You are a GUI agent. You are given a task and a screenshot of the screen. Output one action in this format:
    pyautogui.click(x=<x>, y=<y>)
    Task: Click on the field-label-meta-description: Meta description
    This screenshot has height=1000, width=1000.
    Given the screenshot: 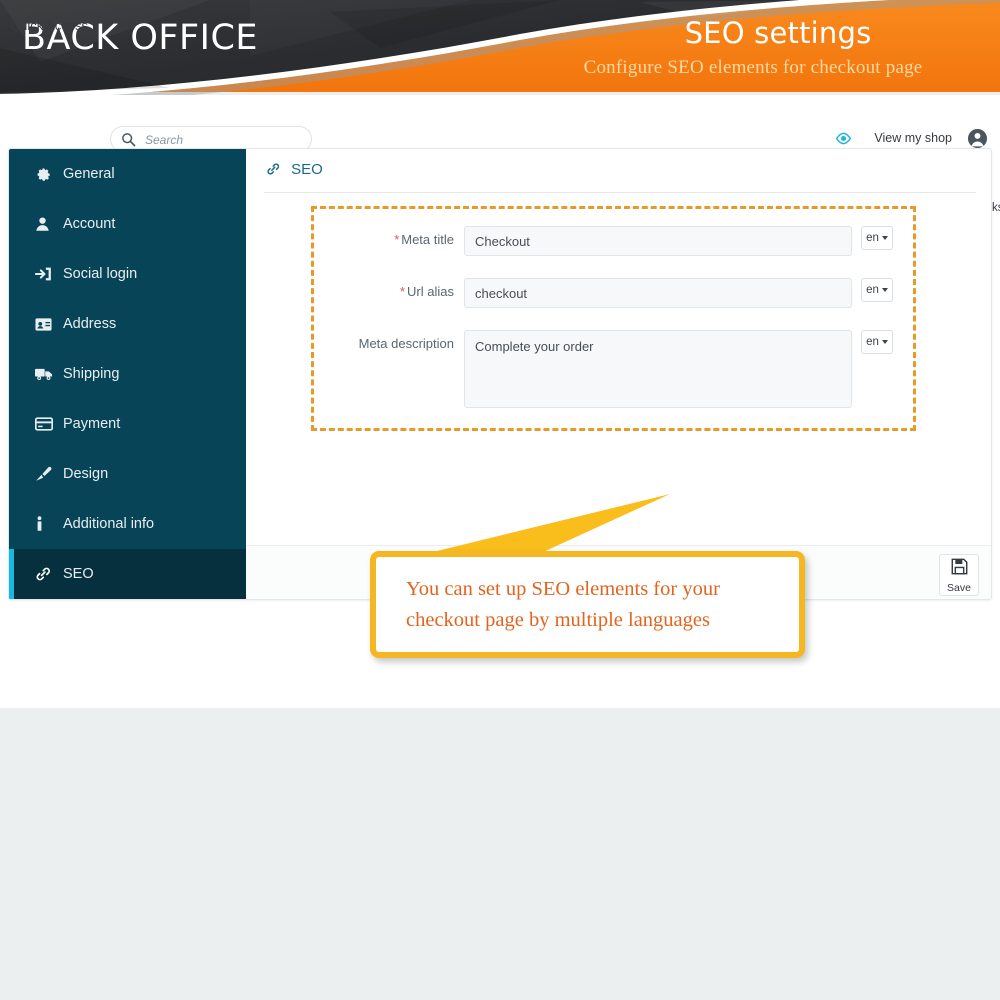 What is the action you would take?
    pyautogui.click(x=406, y=343)
    